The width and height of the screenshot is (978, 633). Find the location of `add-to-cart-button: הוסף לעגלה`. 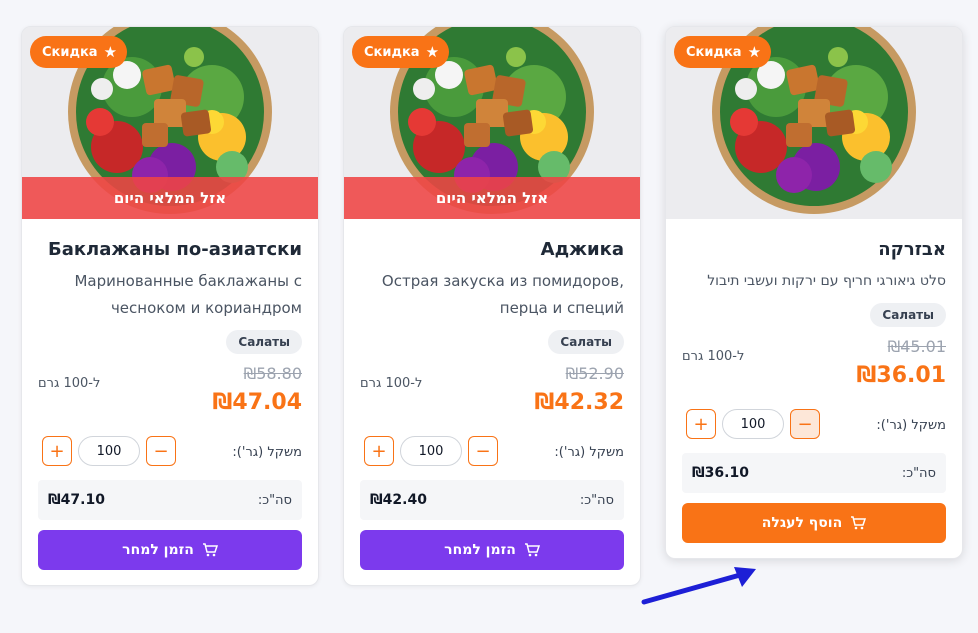

add-to-cart-button: הוסף לעגלה is located at coordinates (814, 523).